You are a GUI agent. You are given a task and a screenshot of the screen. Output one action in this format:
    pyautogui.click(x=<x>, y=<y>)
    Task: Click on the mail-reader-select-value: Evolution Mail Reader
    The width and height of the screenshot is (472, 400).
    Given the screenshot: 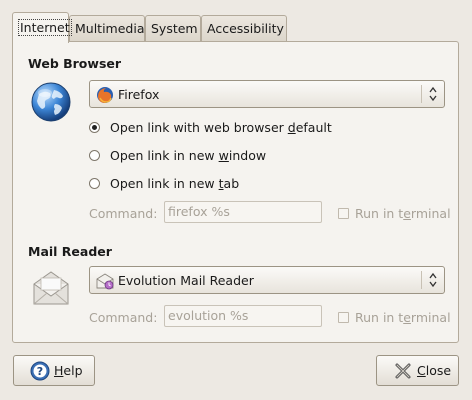 What is the action you would take?
    pyautogui.click(x=186, y=280)
    